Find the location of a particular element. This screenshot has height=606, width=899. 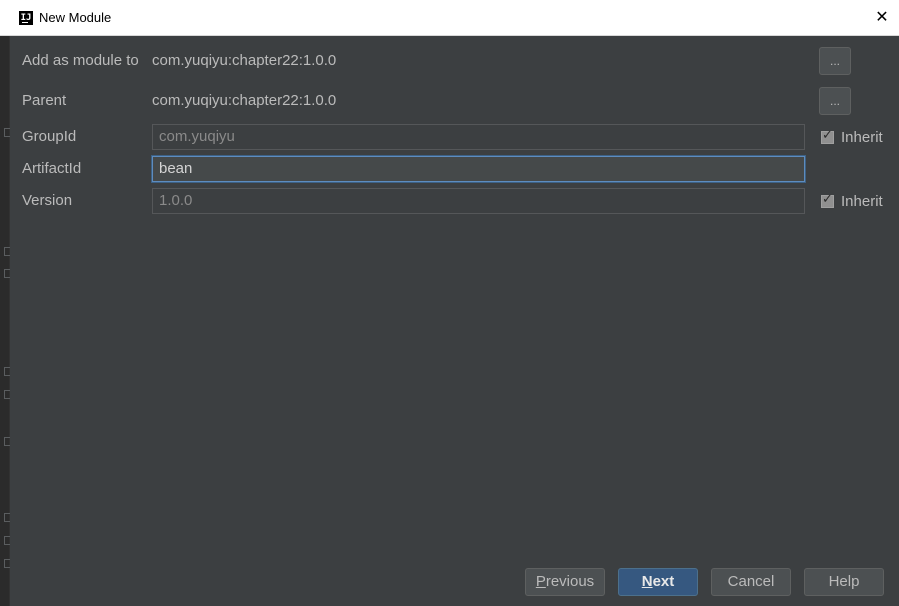

group-id-inherit-checkbox: Inherit is located at coordinates (852, 137).